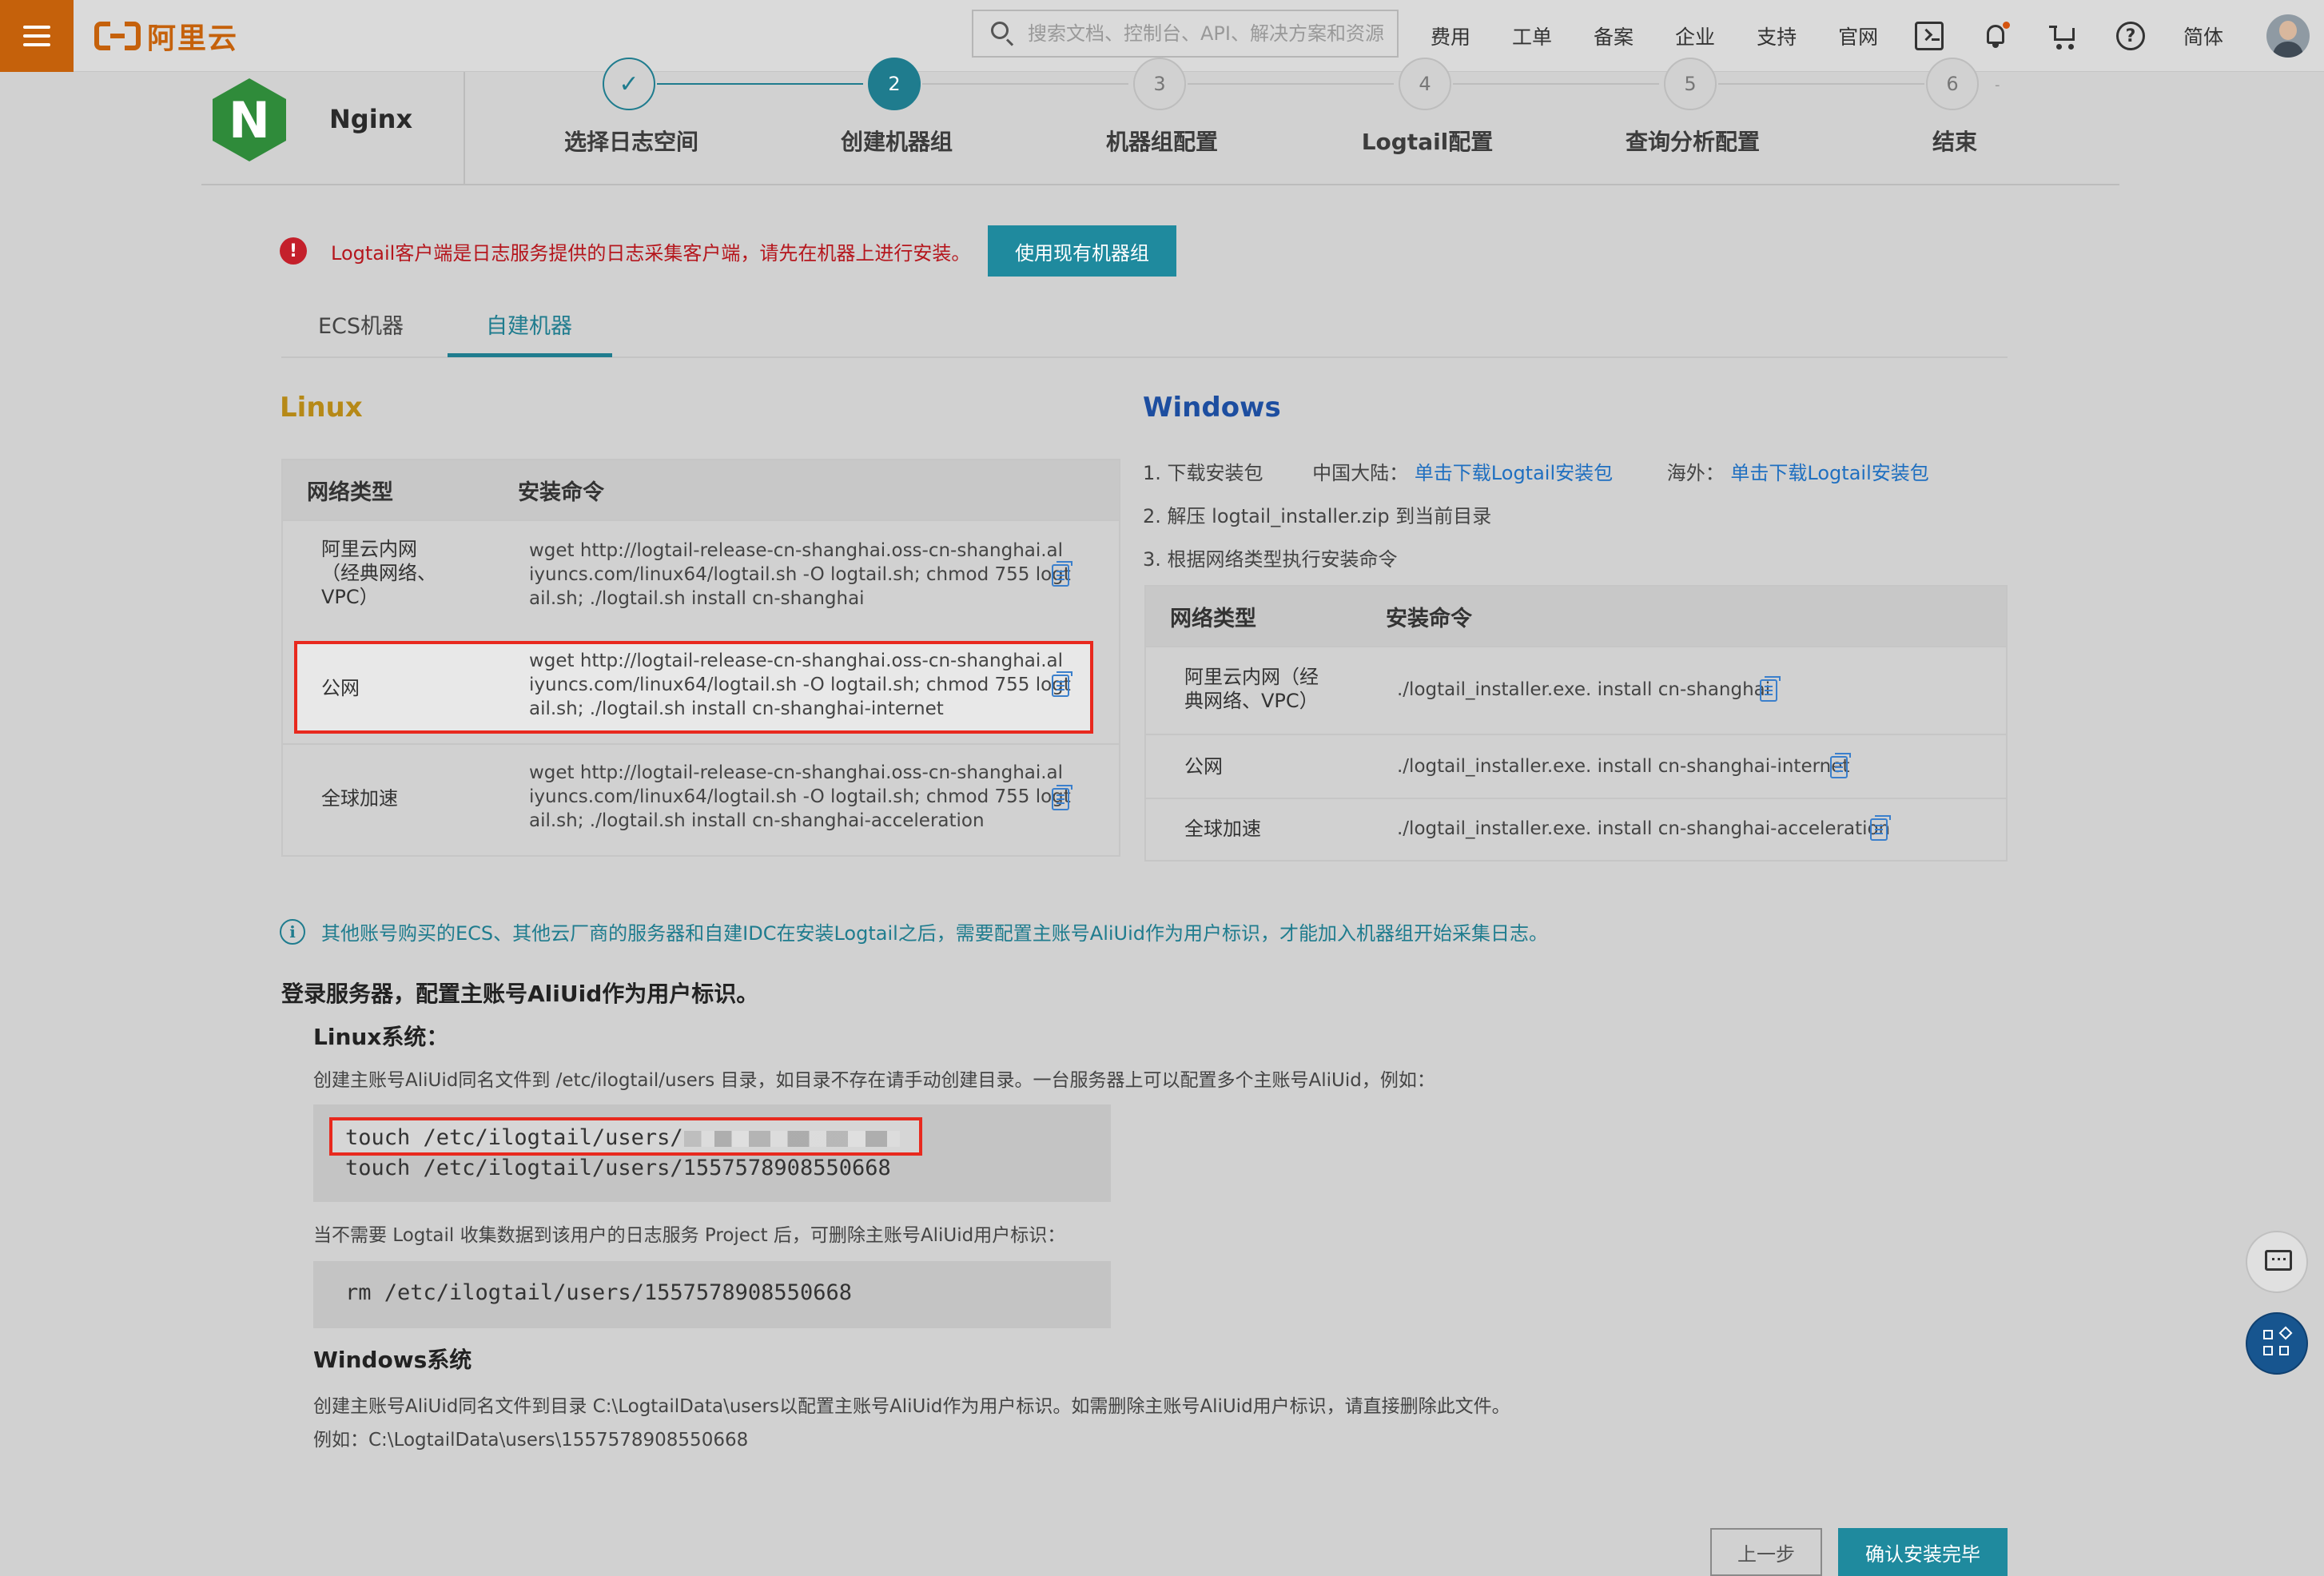  Describe the element at coordinates (529, 324) in the screenshot. I see `tab-custom-machine: 自建机器` at that location.